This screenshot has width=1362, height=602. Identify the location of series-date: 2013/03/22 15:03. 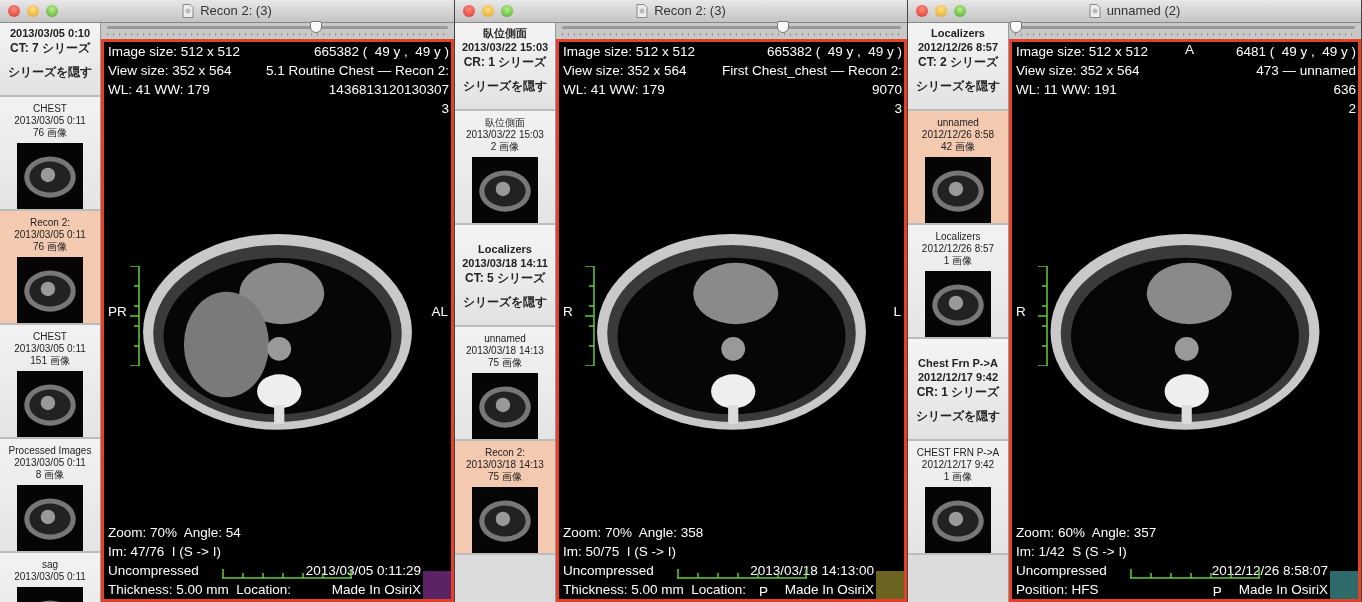
(505, 135).